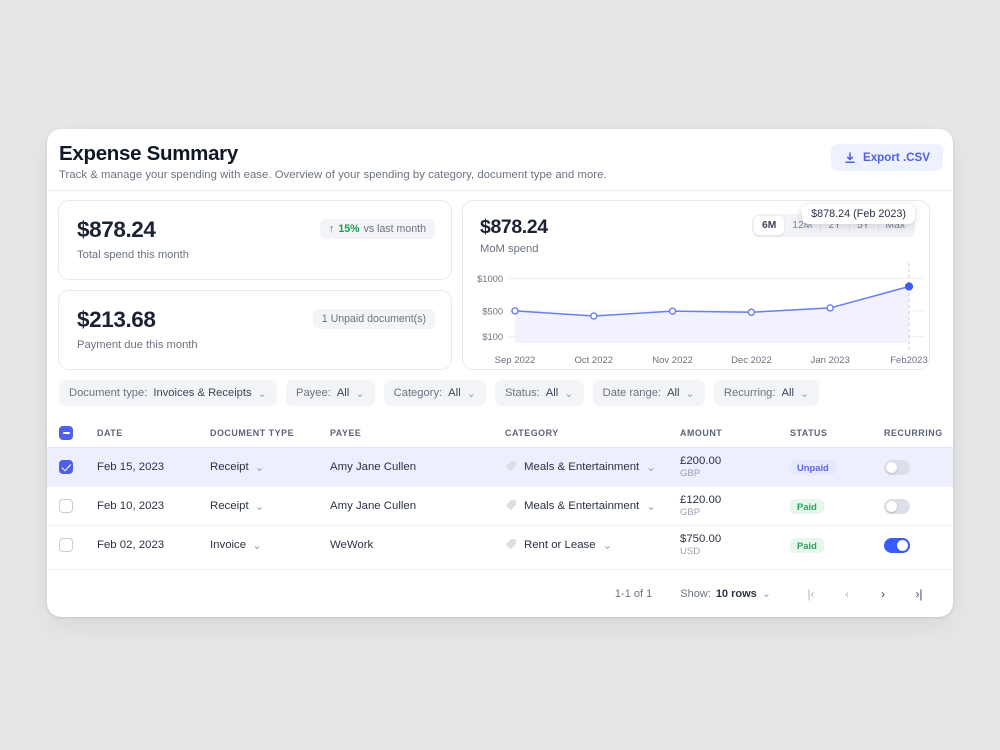  What do you see at coordinates (148, 153) in the screenshot?
I see `page-title: Expense Summary` at bounding box center [148, 153].